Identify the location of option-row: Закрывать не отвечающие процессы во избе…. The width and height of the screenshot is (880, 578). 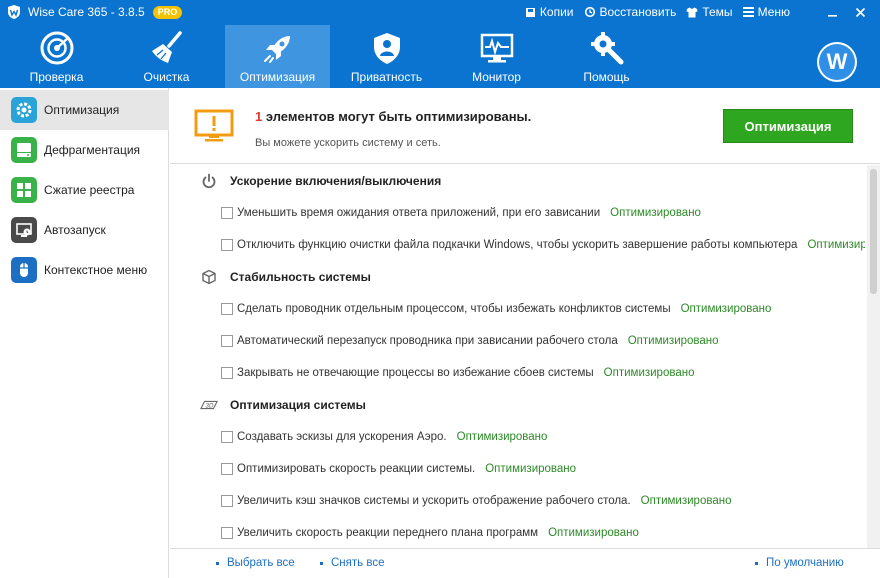
(457, 373).